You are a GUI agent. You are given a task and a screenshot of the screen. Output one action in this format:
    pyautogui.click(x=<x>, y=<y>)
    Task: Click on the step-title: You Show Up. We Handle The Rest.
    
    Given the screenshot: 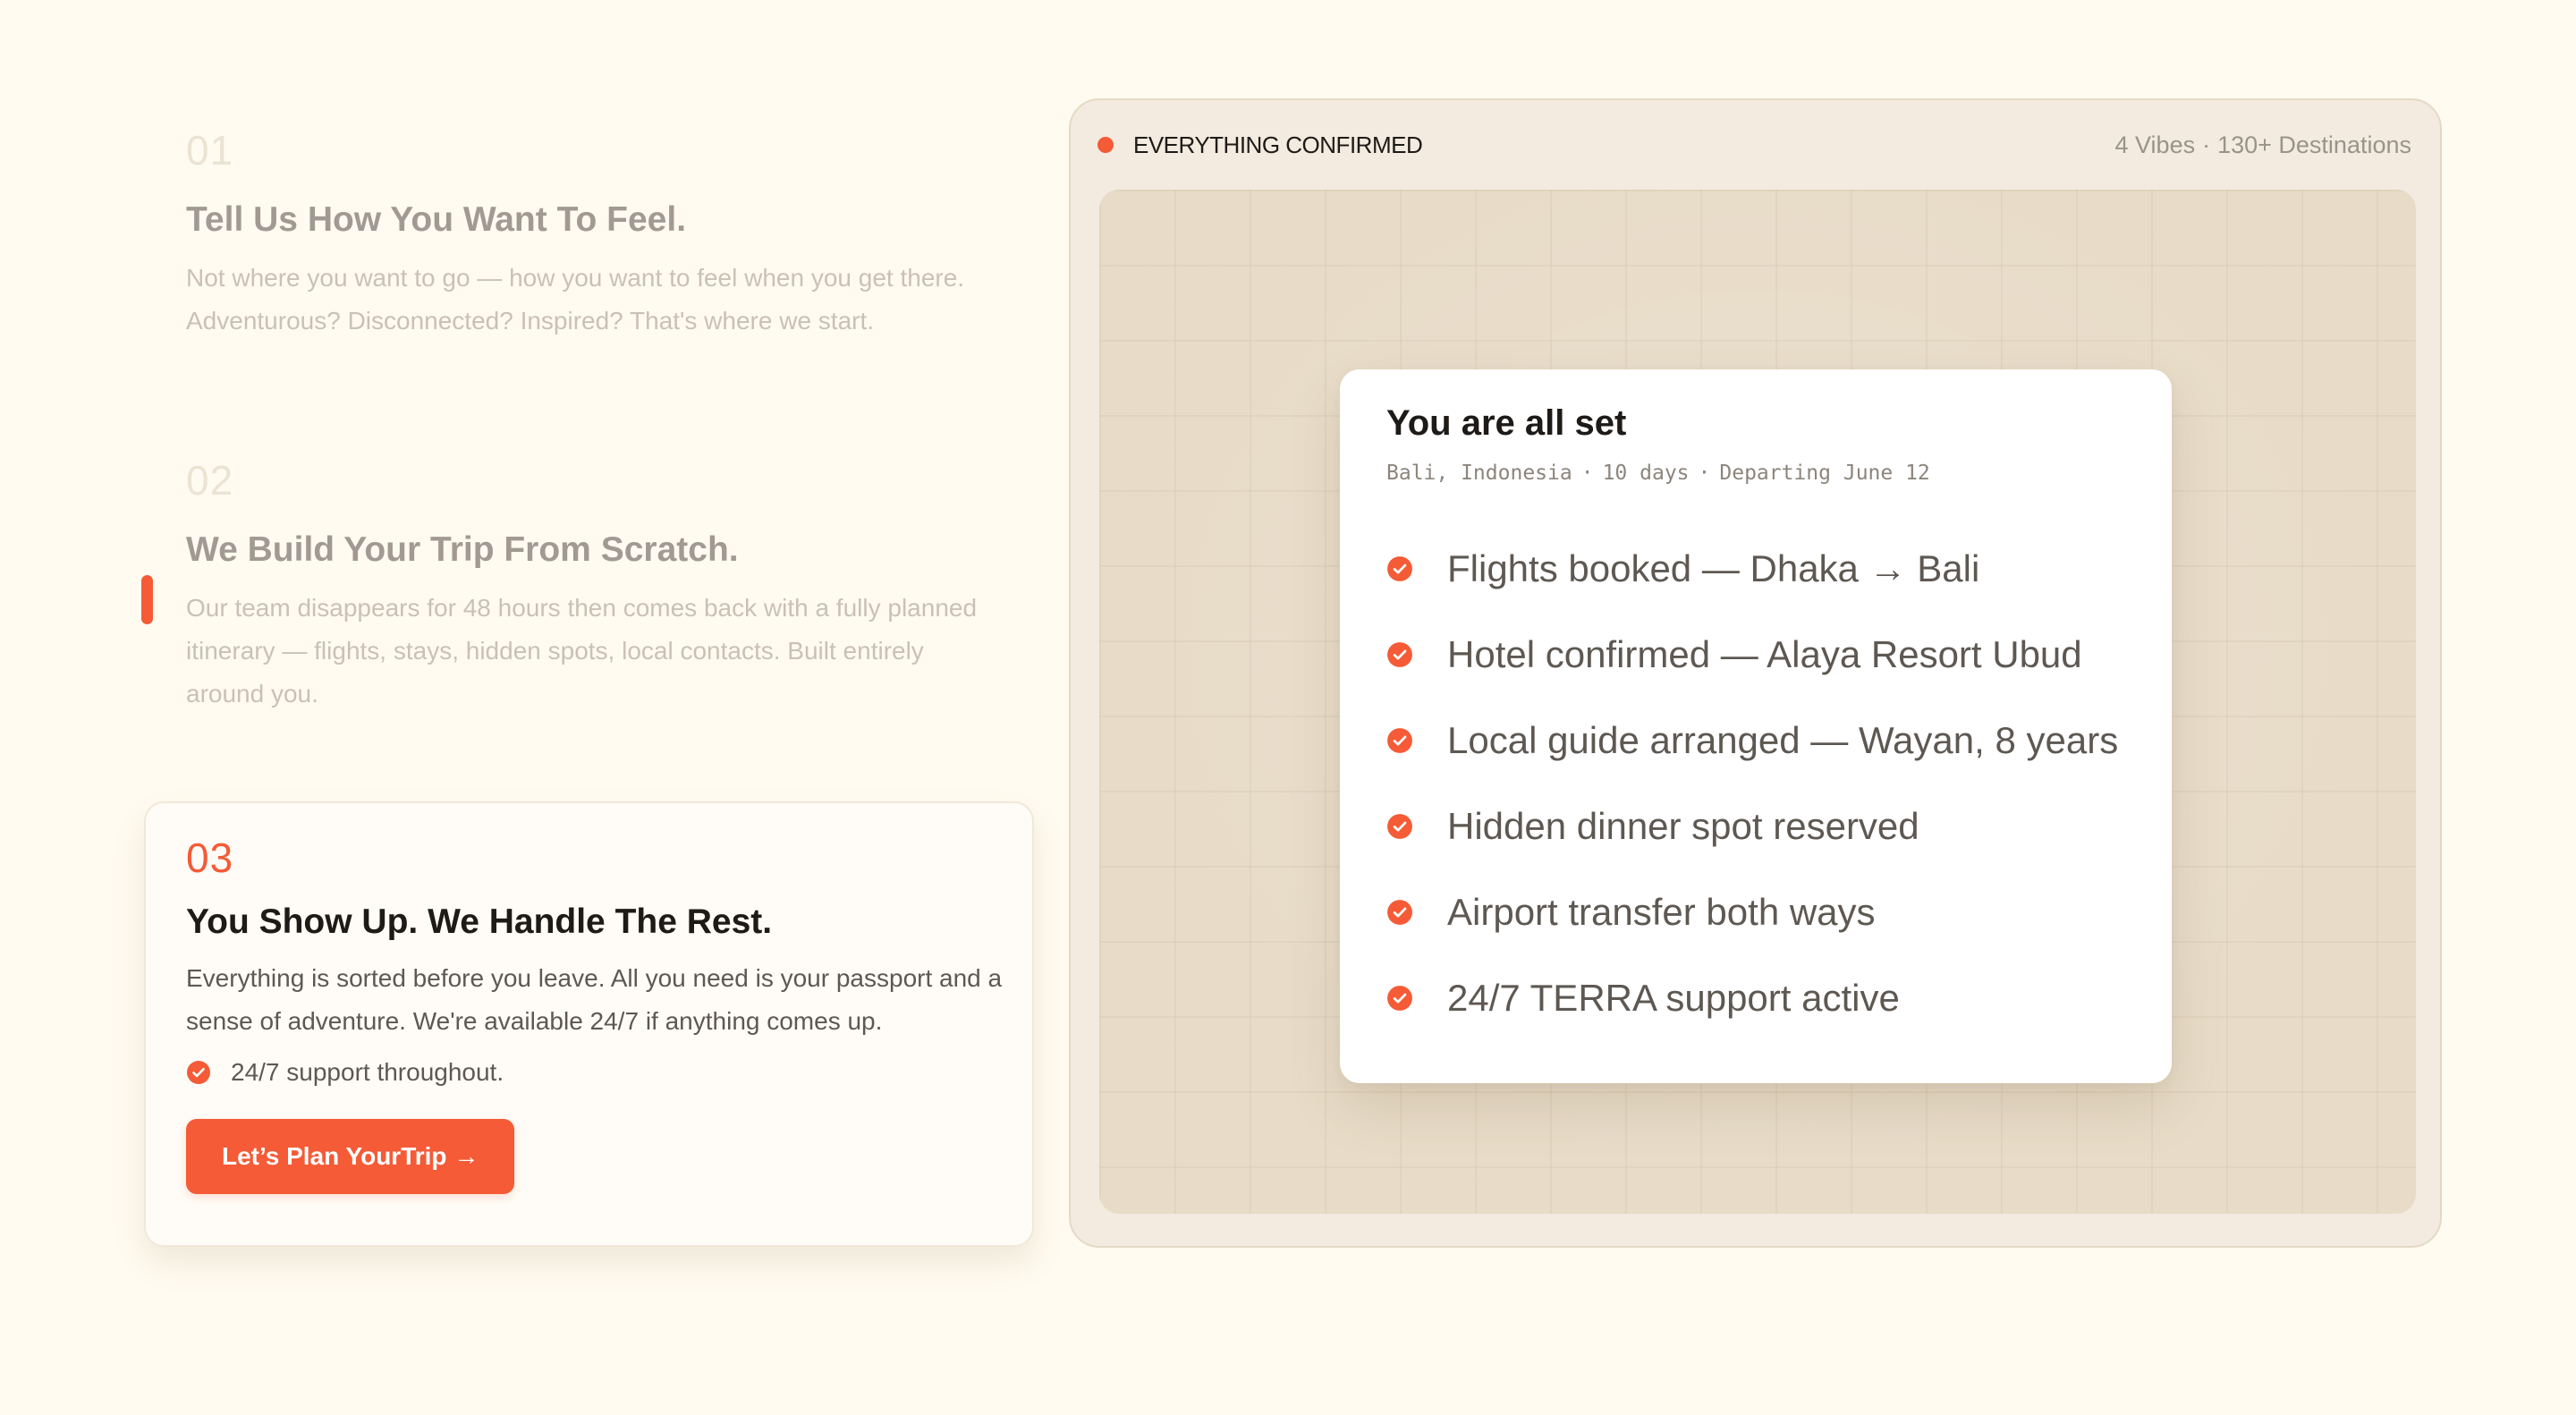 What is the action you would take?
    pyautogui.click(x=479, y=922)
    